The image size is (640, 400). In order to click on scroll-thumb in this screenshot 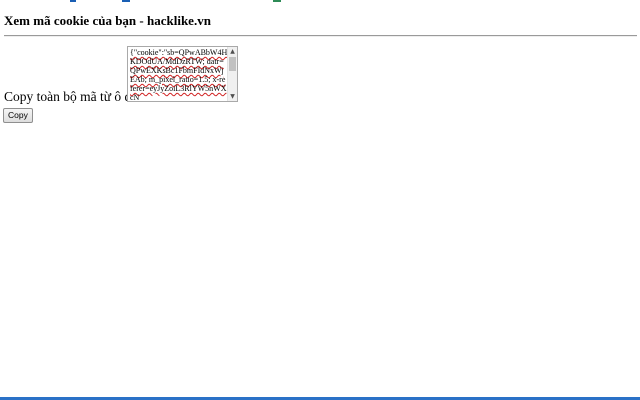, I will do `click(232, 64)`.